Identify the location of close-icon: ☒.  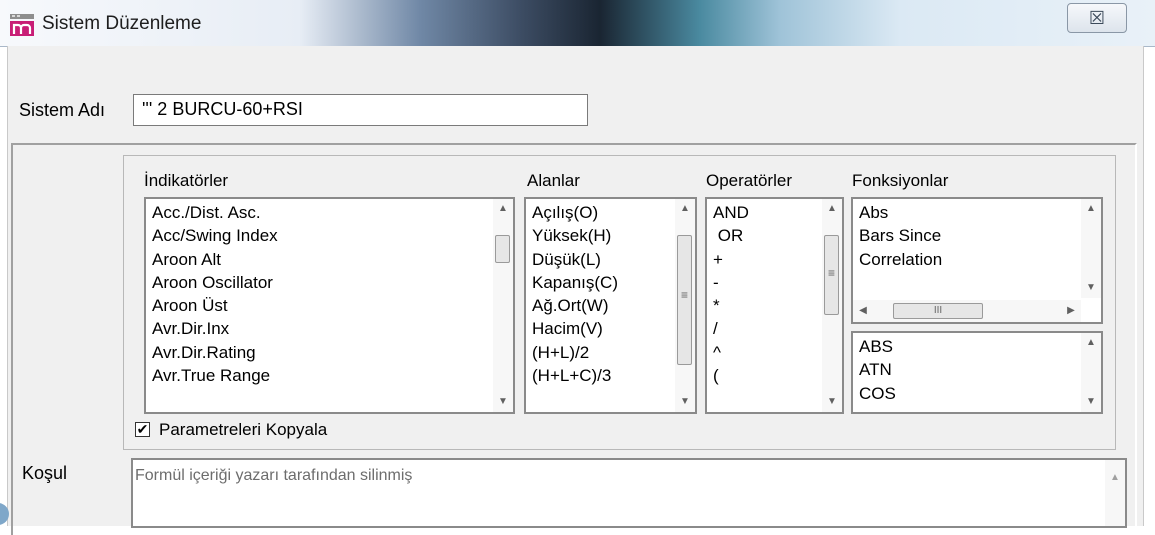
(1097, 17).